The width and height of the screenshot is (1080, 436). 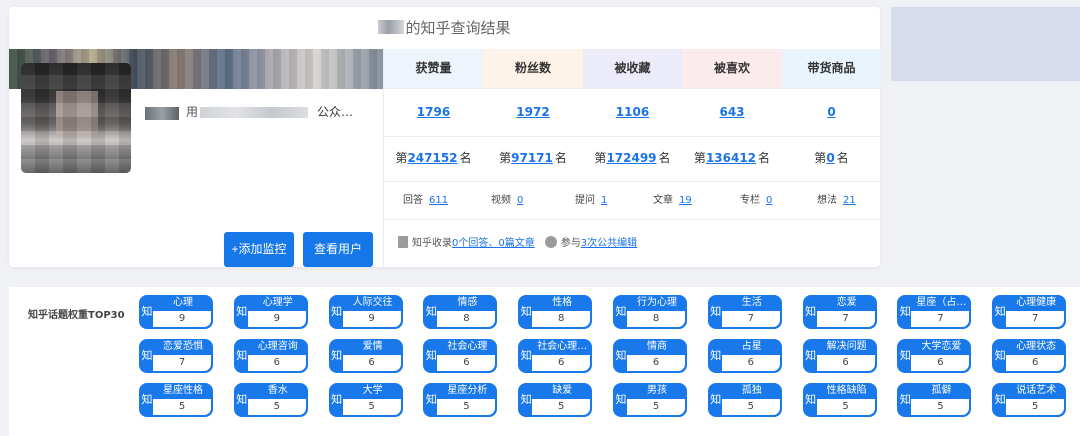 I want to click on topic-tag: 知心理咨询 6, so click(x=270, y=356).